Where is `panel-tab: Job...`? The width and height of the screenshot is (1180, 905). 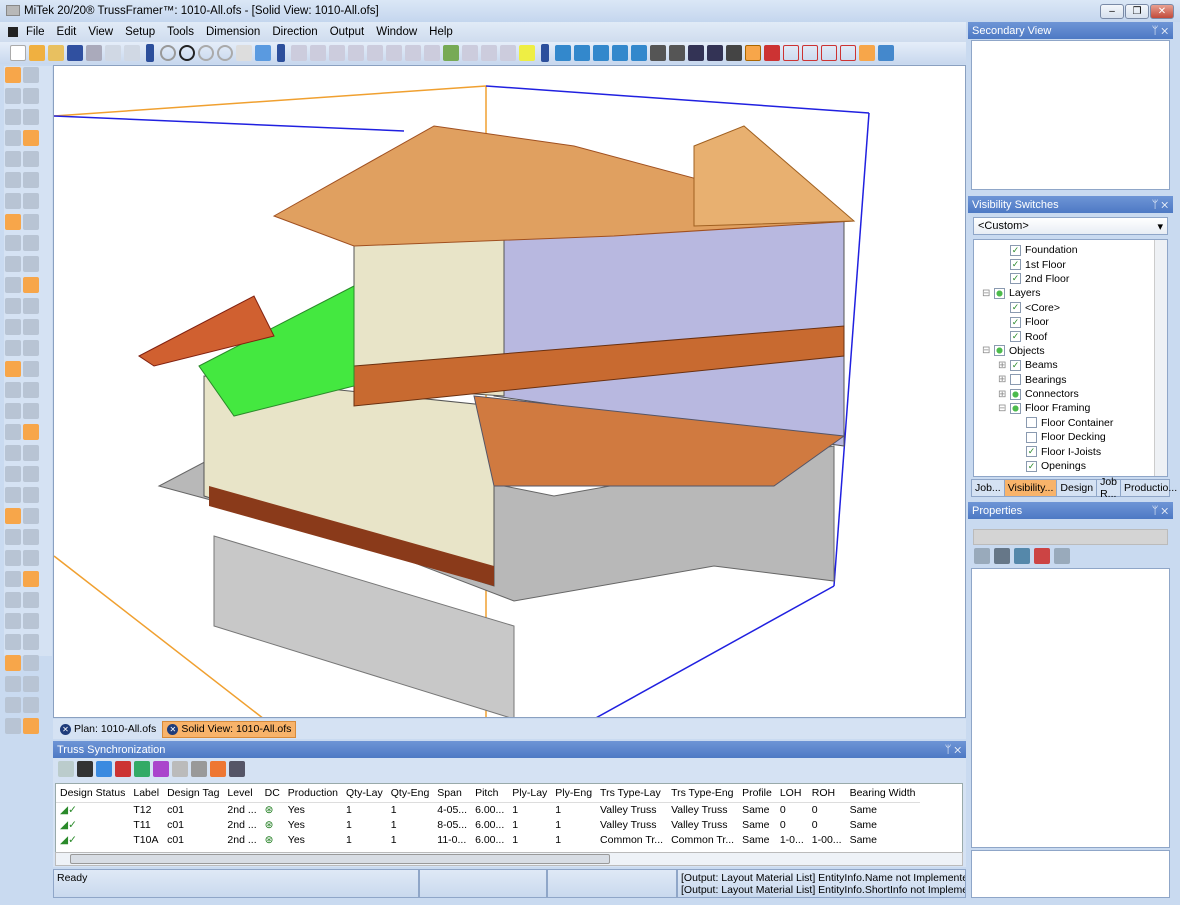 panel-tab: Job... is located at coordinates (988, 488).